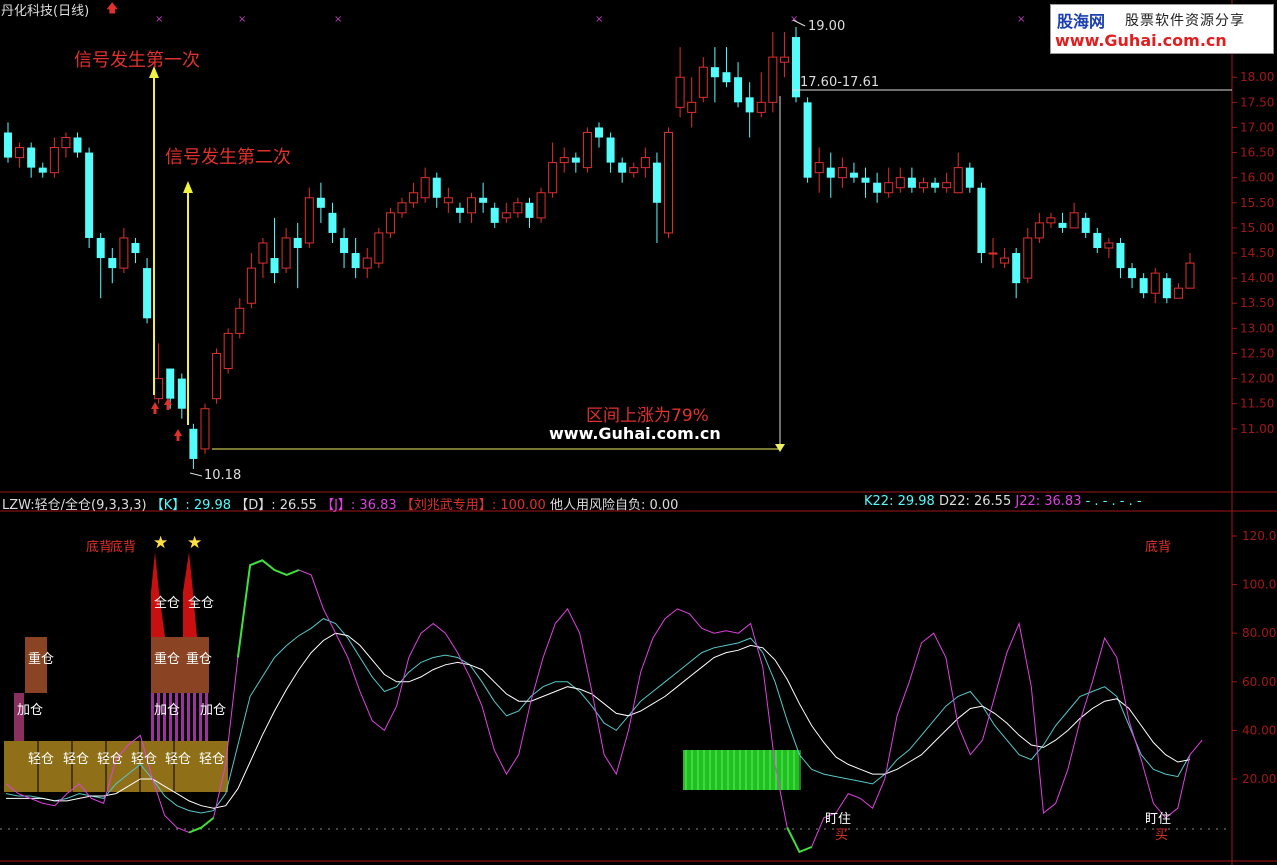  I want to click on arrow-down-icon, so click(780, 448).